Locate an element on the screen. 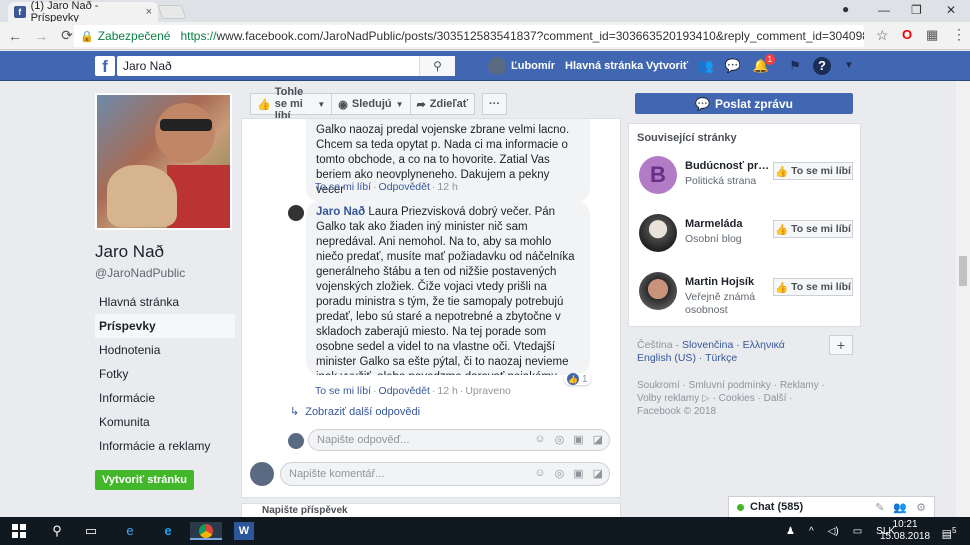 Image resolution: width=970 pixels, height=545 pixels. scrollbar-thumb is located at coordinates (963, 271).